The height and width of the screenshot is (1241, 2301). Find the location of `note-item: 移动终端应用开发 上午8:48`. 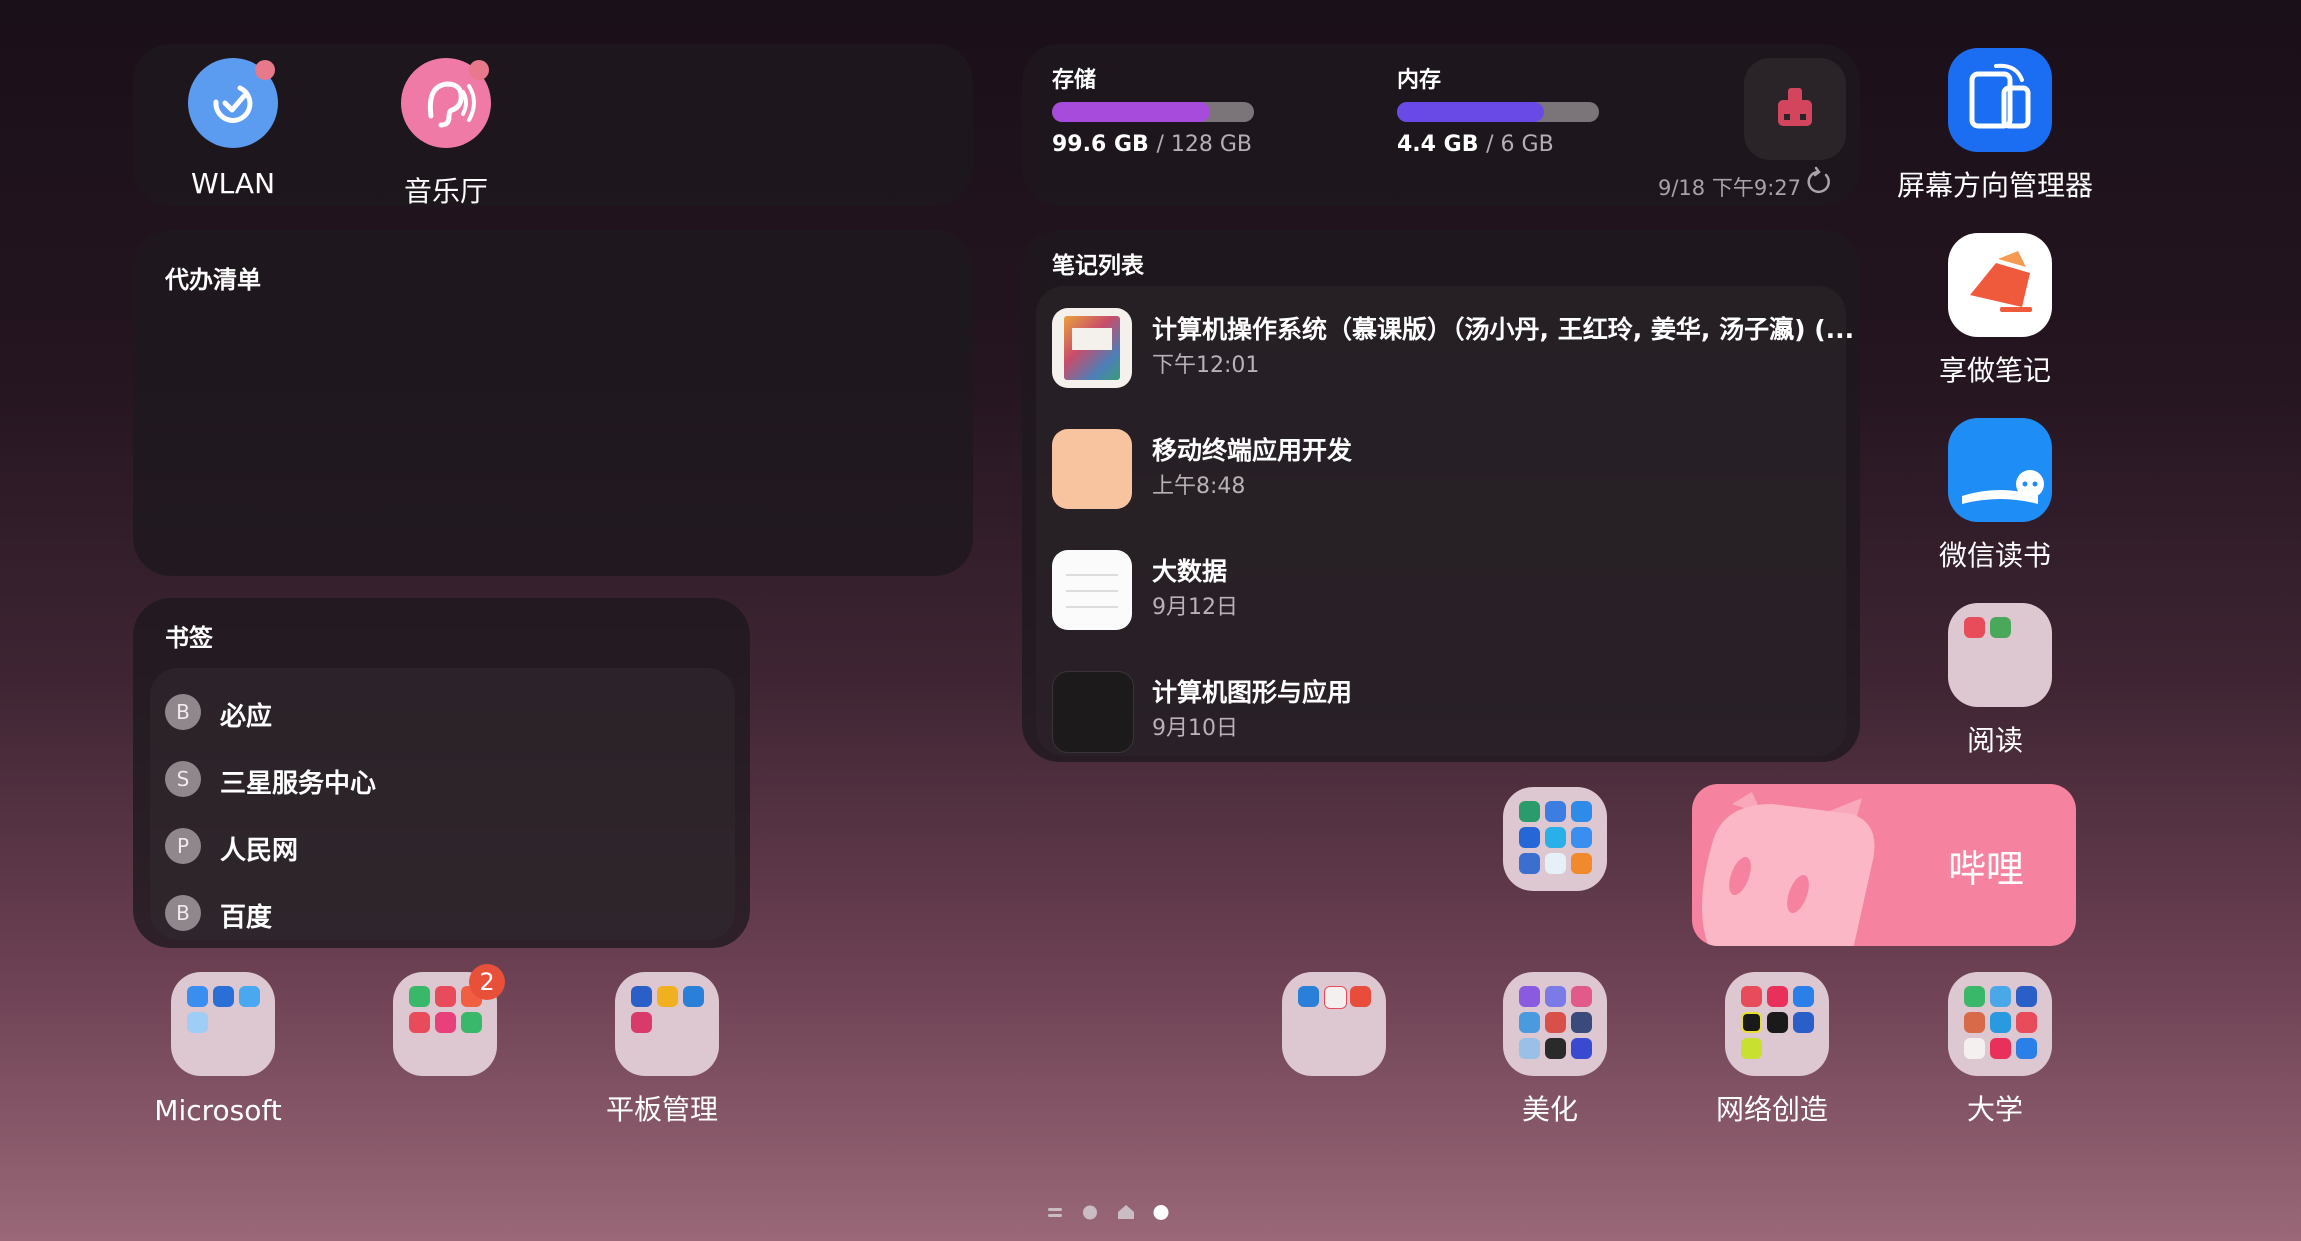

note-item: 移动终端应用开发 上午8:48 is located at coordinates (1447, 473).